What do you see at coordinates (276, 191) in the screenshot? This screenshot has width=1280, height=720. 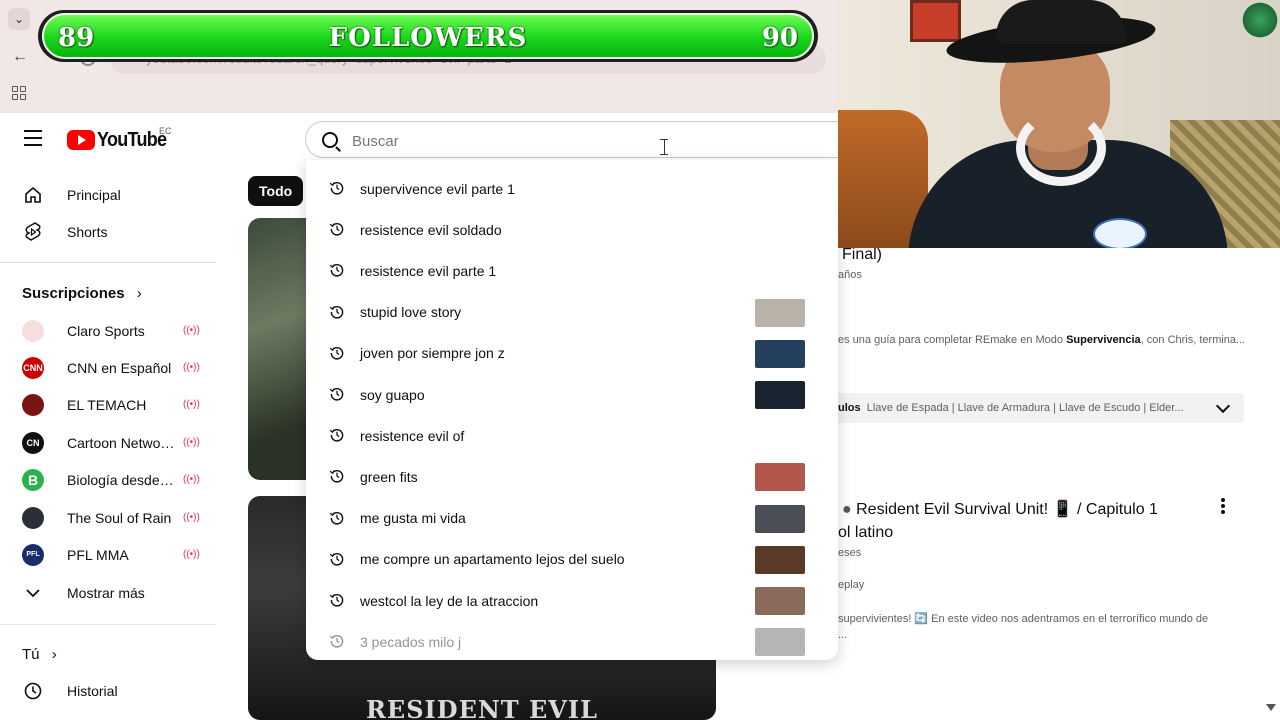 I see `chip-all: Todo` at bounding box center [276, 191].